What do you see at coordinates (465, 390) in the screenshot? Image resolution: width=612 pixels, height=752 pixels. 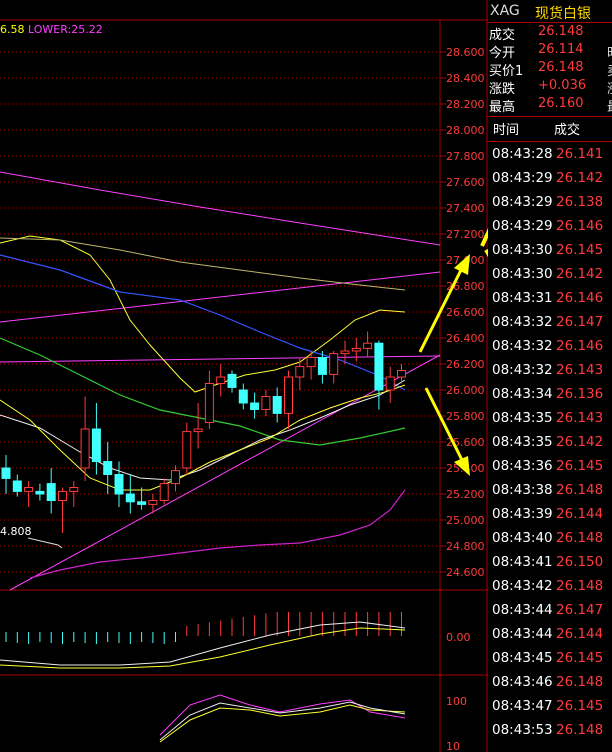 I see `y-axis-label: 26.000` at bounding box center [465, 390].